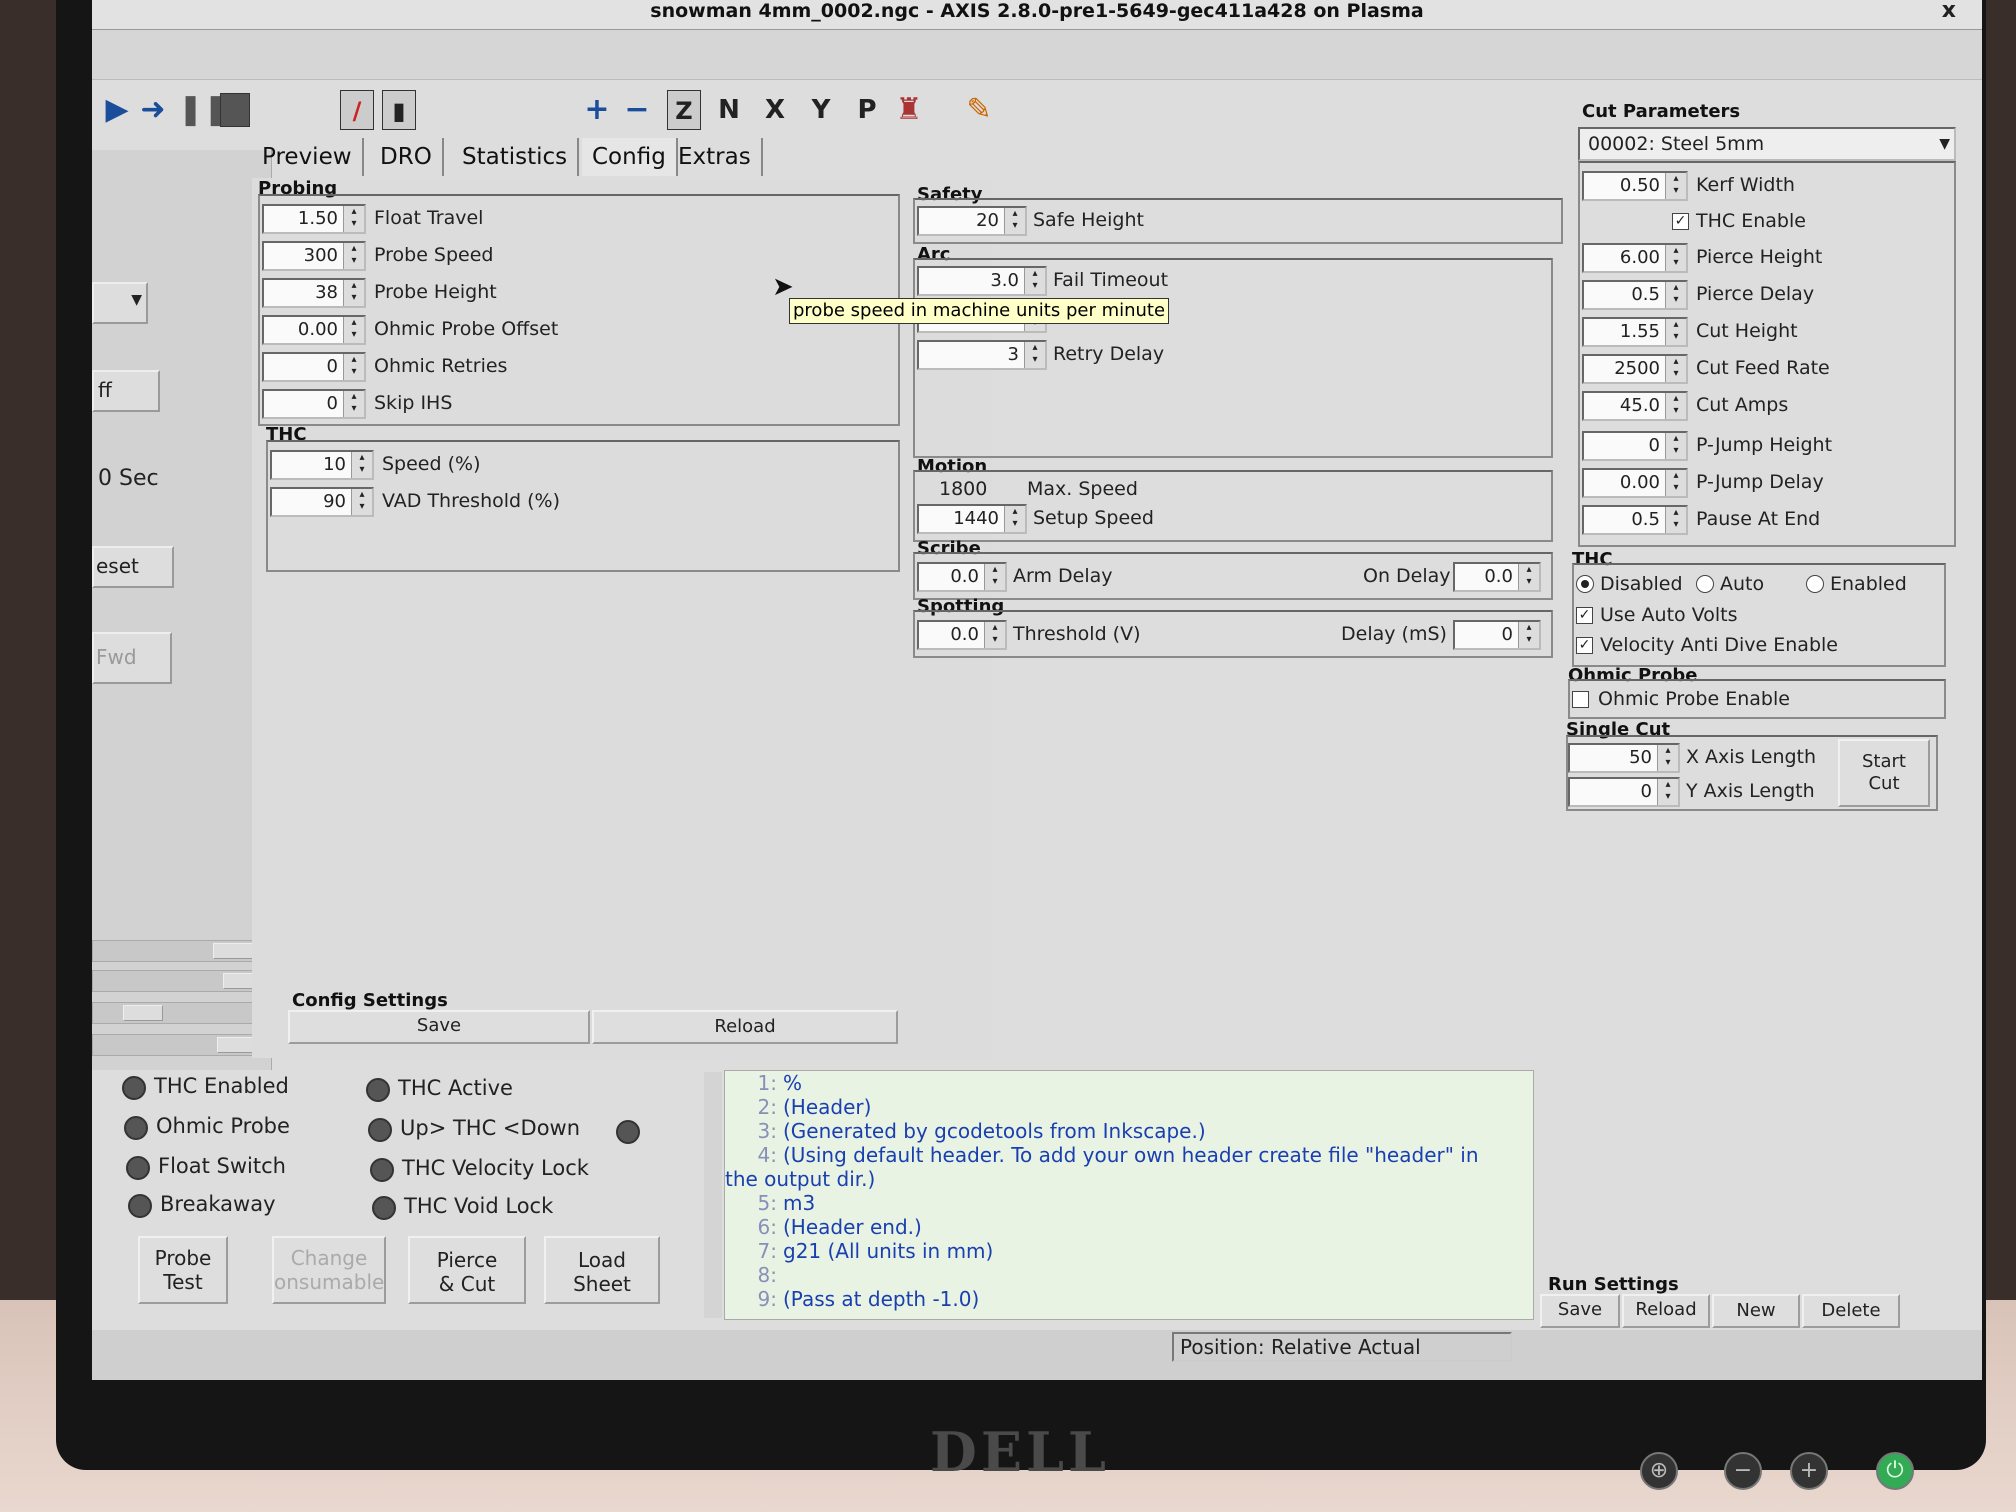 This screenshot has width=2016, height=1512. What do you see at coordinates (1666, 1311) in the screenshot?
I see `run-reload-button: Reload` at bounding box center [1666, 1311].